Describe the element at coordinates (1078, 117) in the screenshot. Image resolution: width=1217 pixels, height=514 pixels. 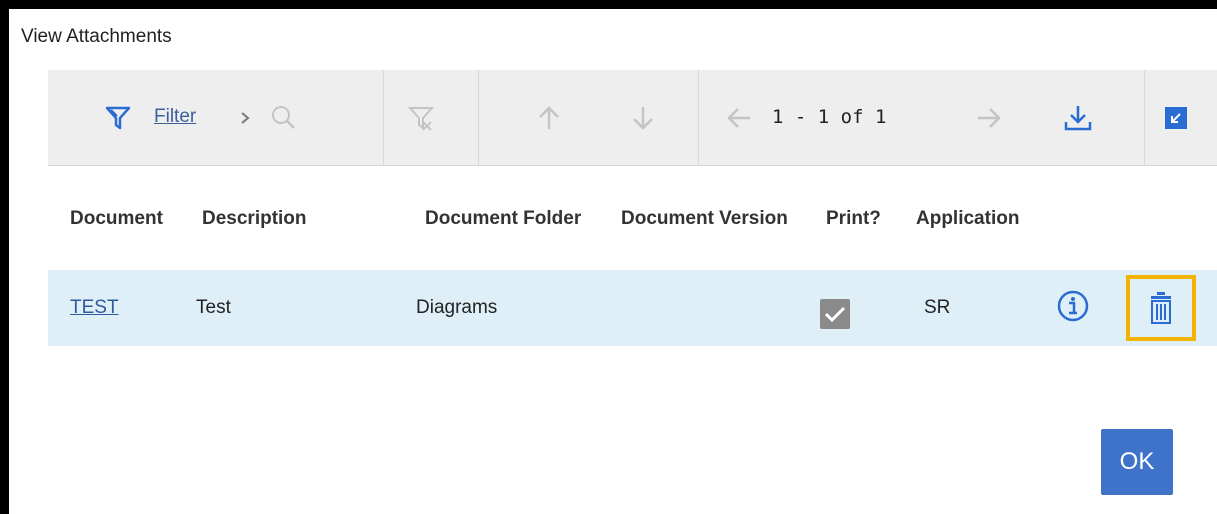
I see `download-icon` at that location.